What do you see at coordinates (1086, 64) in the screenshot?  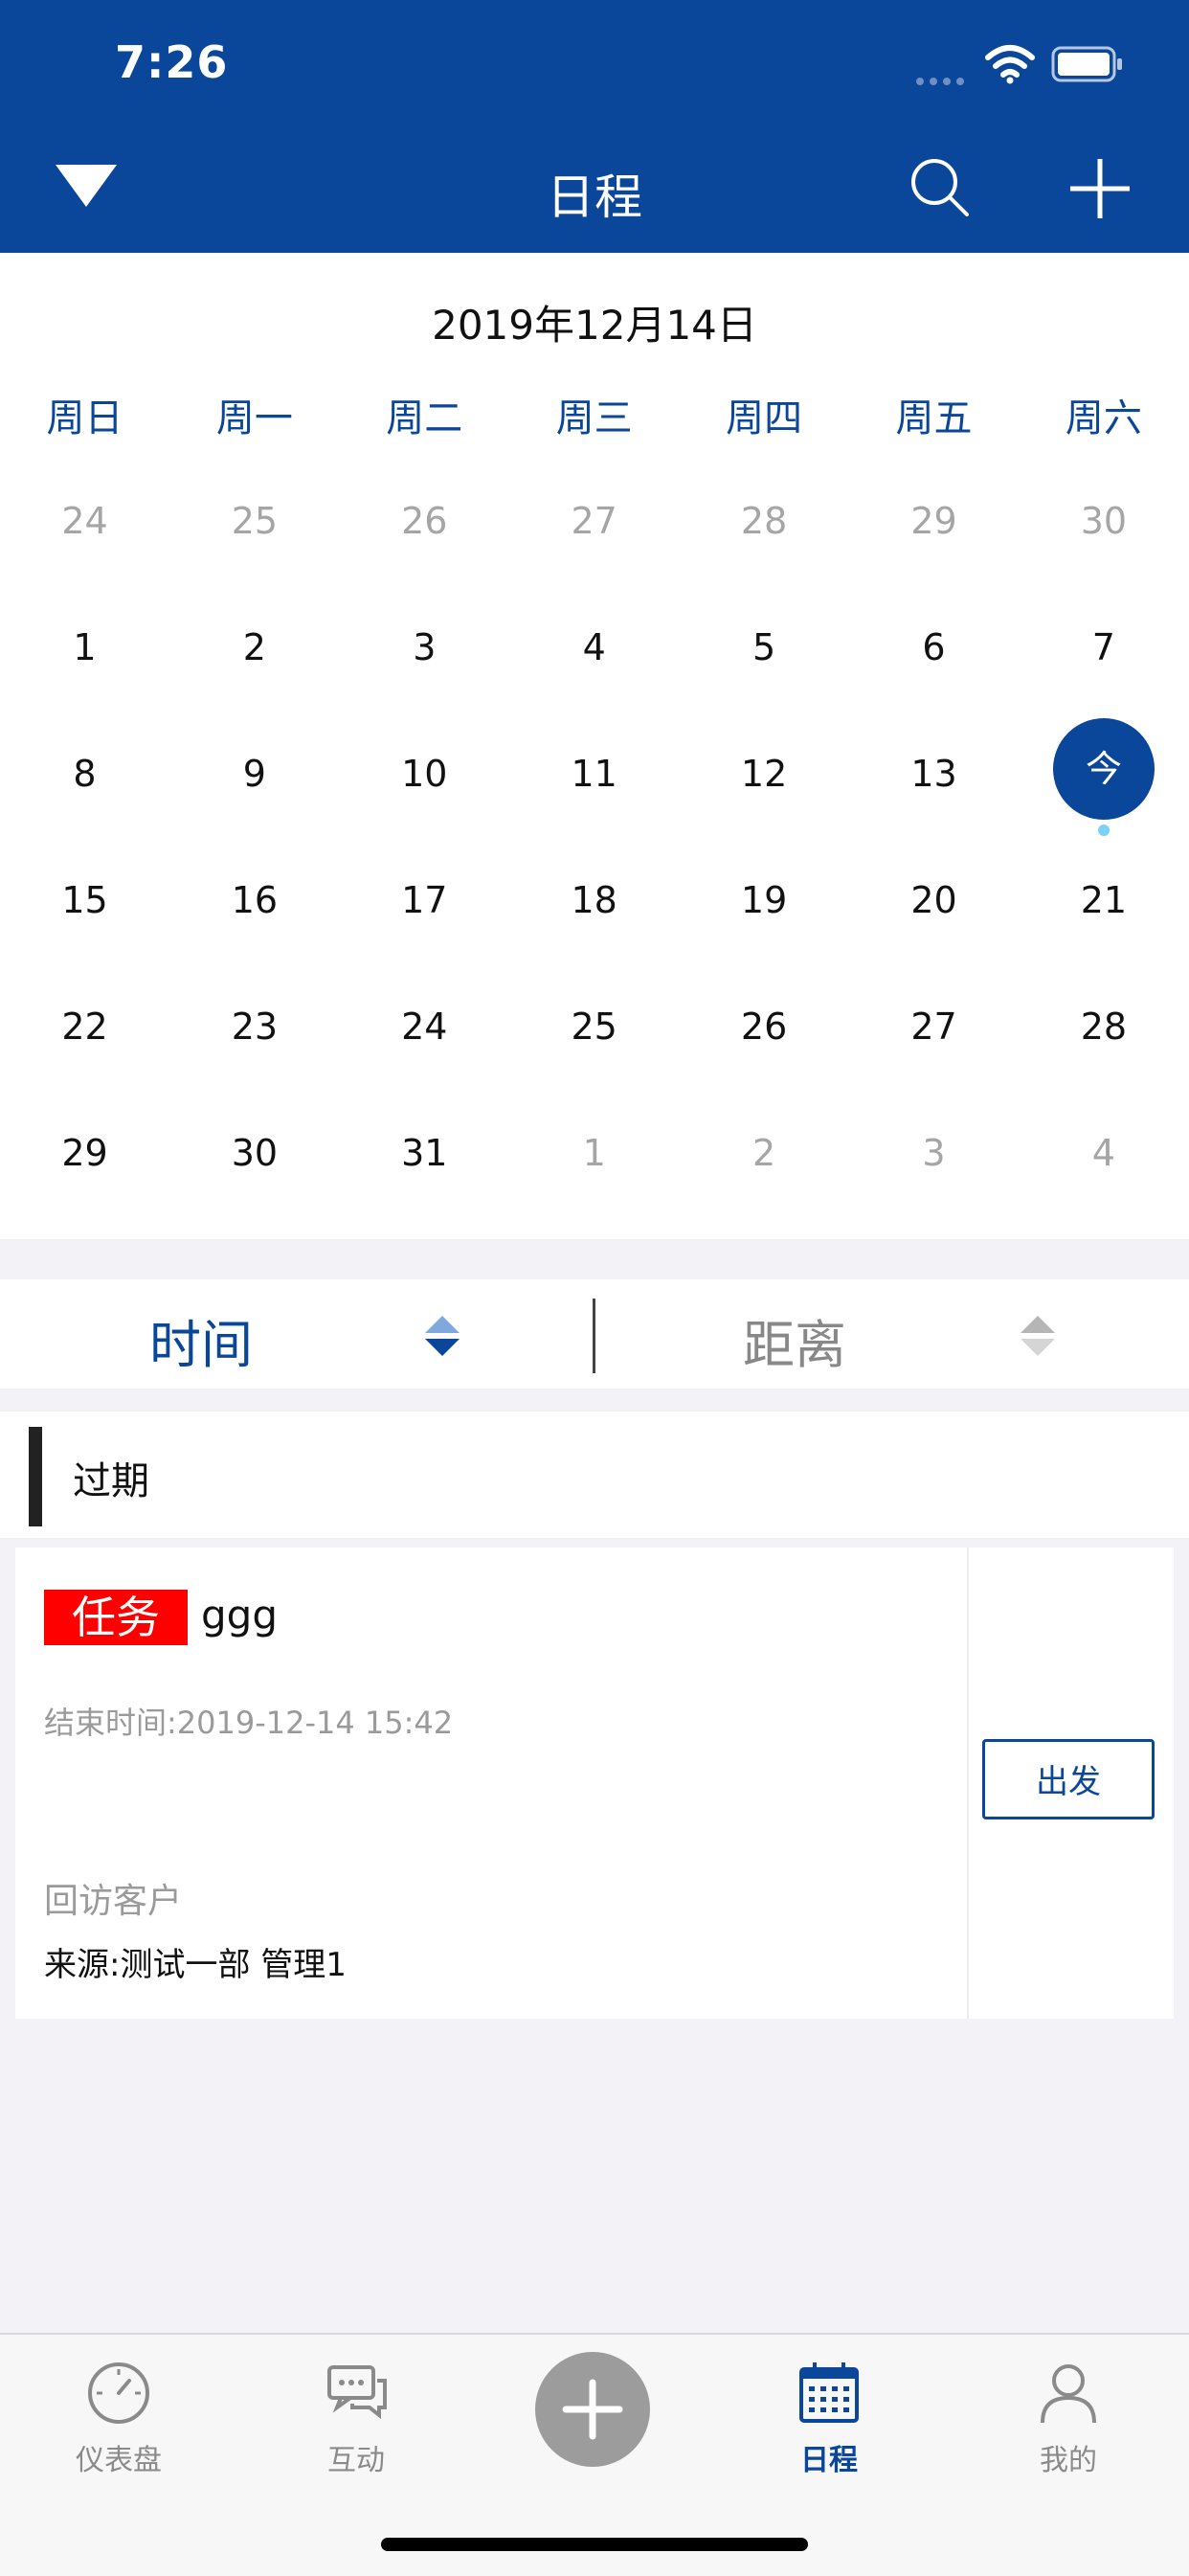 I see `battery-icon` at bounding box center [1086, 64].